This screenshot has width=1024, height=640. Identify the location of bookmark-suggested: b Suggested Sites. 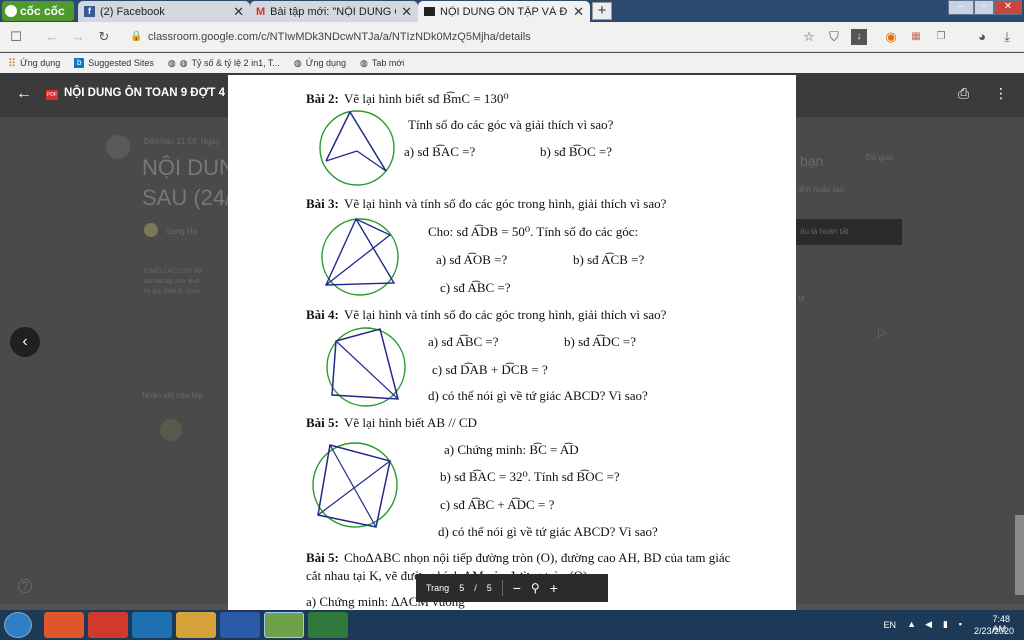
(114, 63).